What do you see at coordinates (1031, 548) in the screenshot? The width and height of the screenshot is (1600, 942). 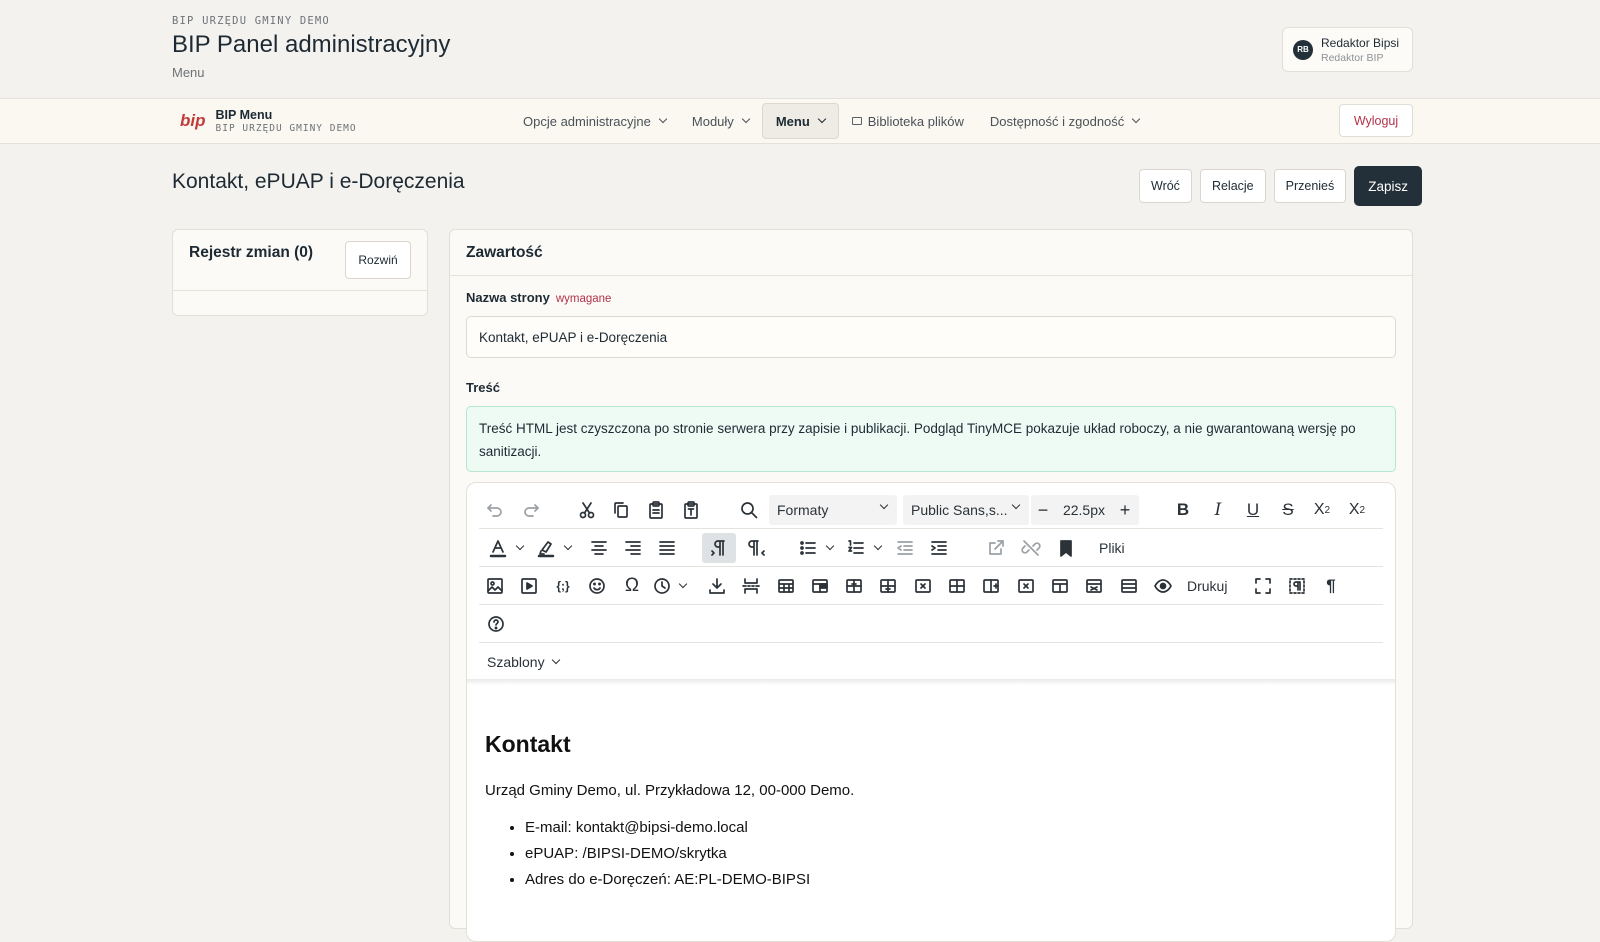 I see `unlink-icon` at bounding box center [1031, 548].